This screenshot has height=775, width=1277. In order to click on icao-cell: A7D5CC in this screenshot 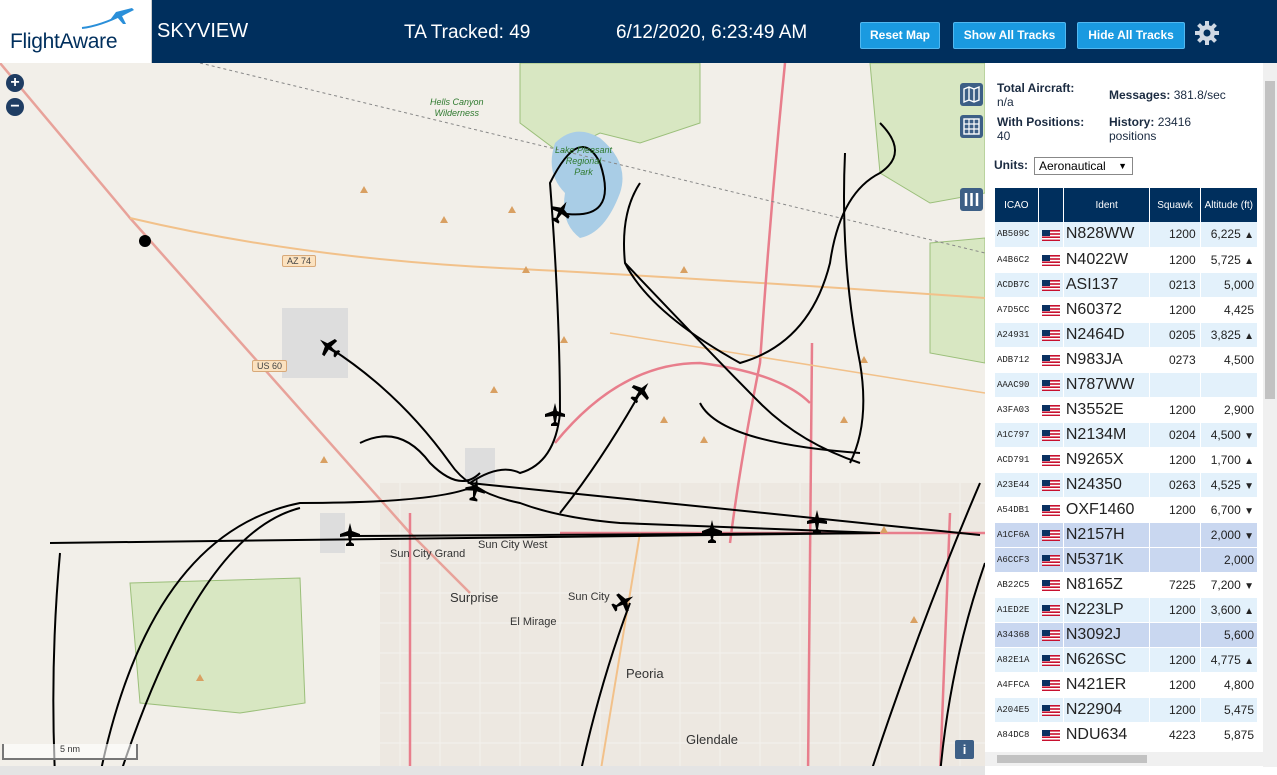, I will do `click(1017, 310)`.